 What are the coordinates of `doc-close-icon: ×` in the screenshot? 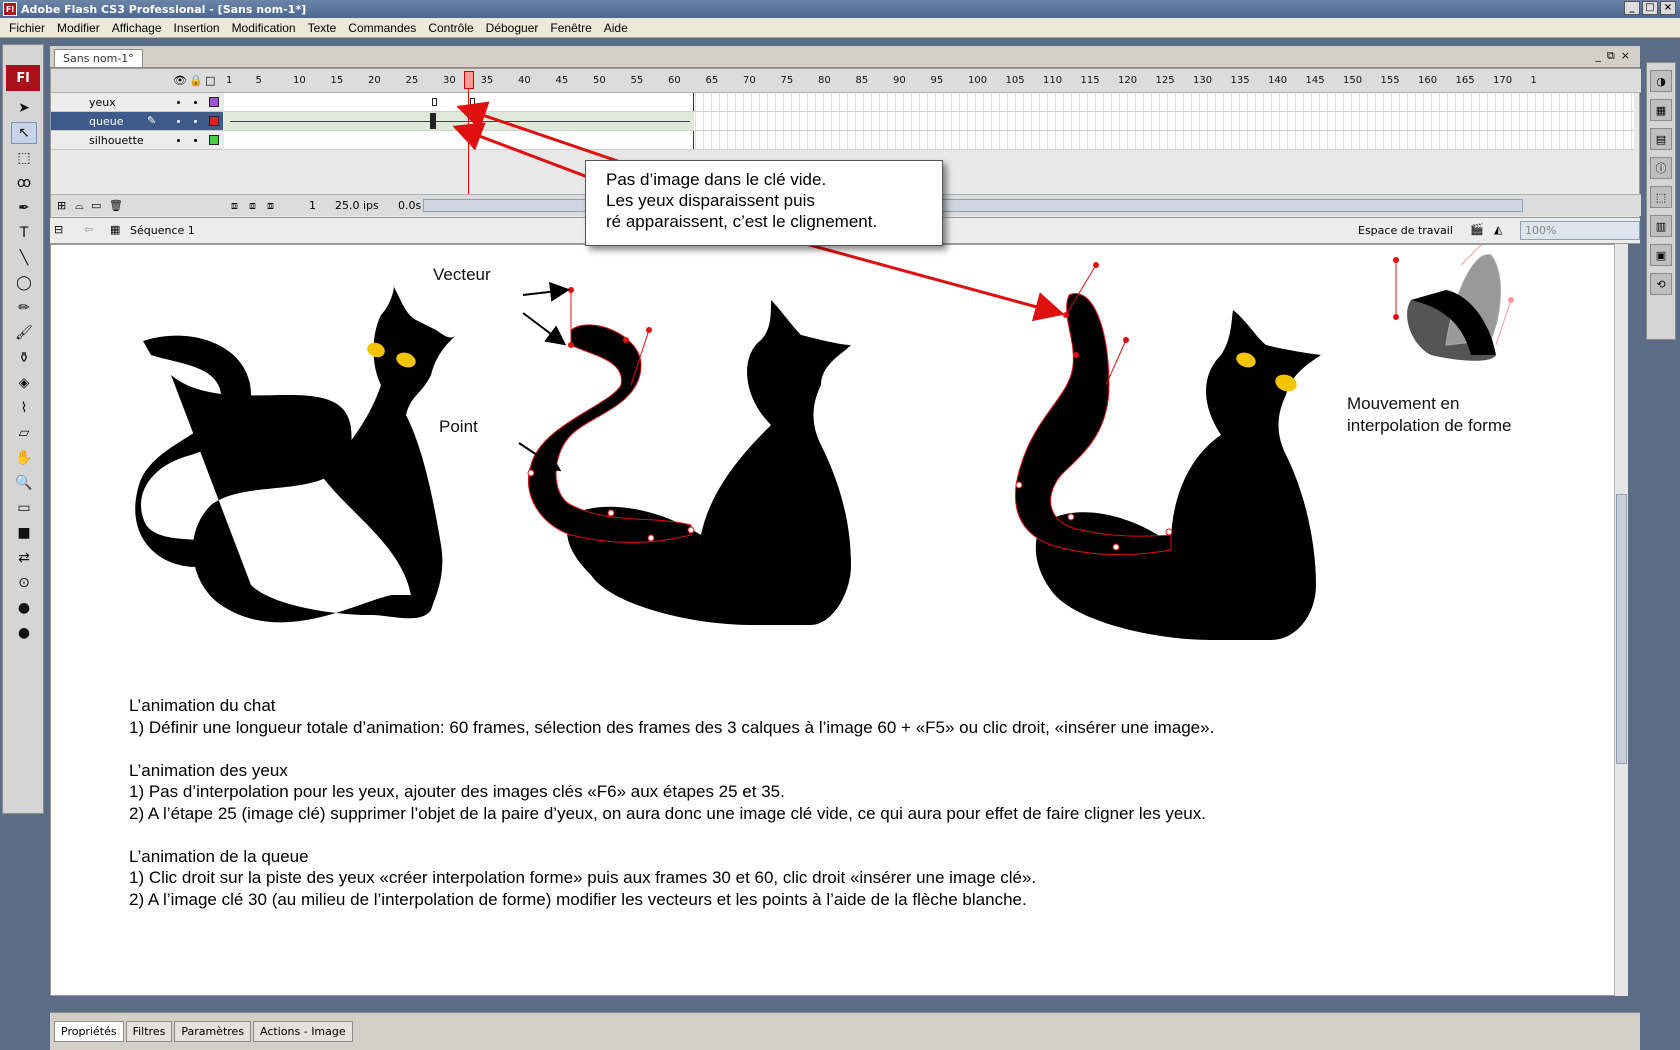 It's located at (1625, 56).